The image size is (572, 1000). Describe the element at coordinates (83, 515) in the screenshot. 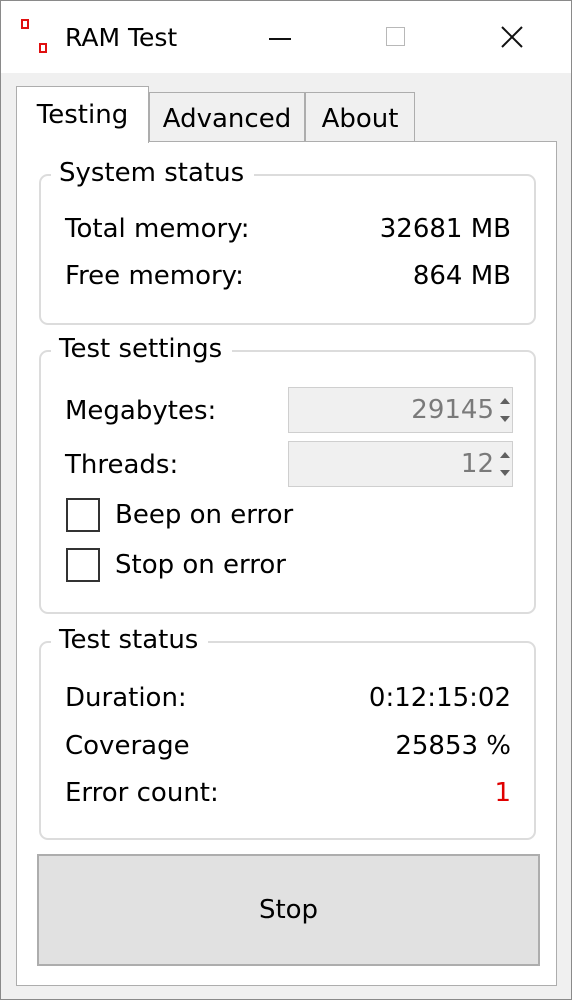

I see `beep-on-error-checkbox` at that location.